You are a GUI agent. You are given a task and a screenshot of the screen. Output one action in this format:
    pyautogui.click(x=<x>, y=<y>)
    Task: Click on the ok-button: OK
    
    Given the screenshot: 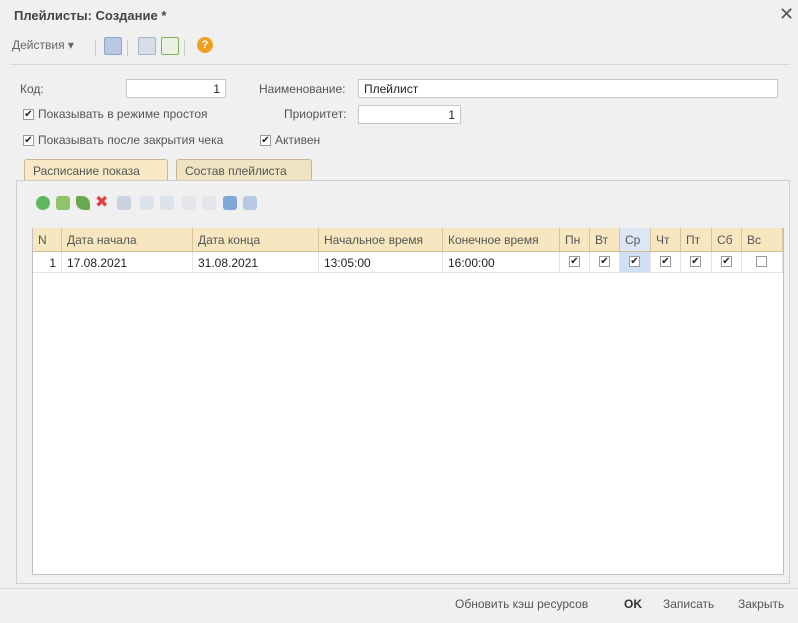 What is the action you would take?
    pyautogui.click(x=633, y=604)
    